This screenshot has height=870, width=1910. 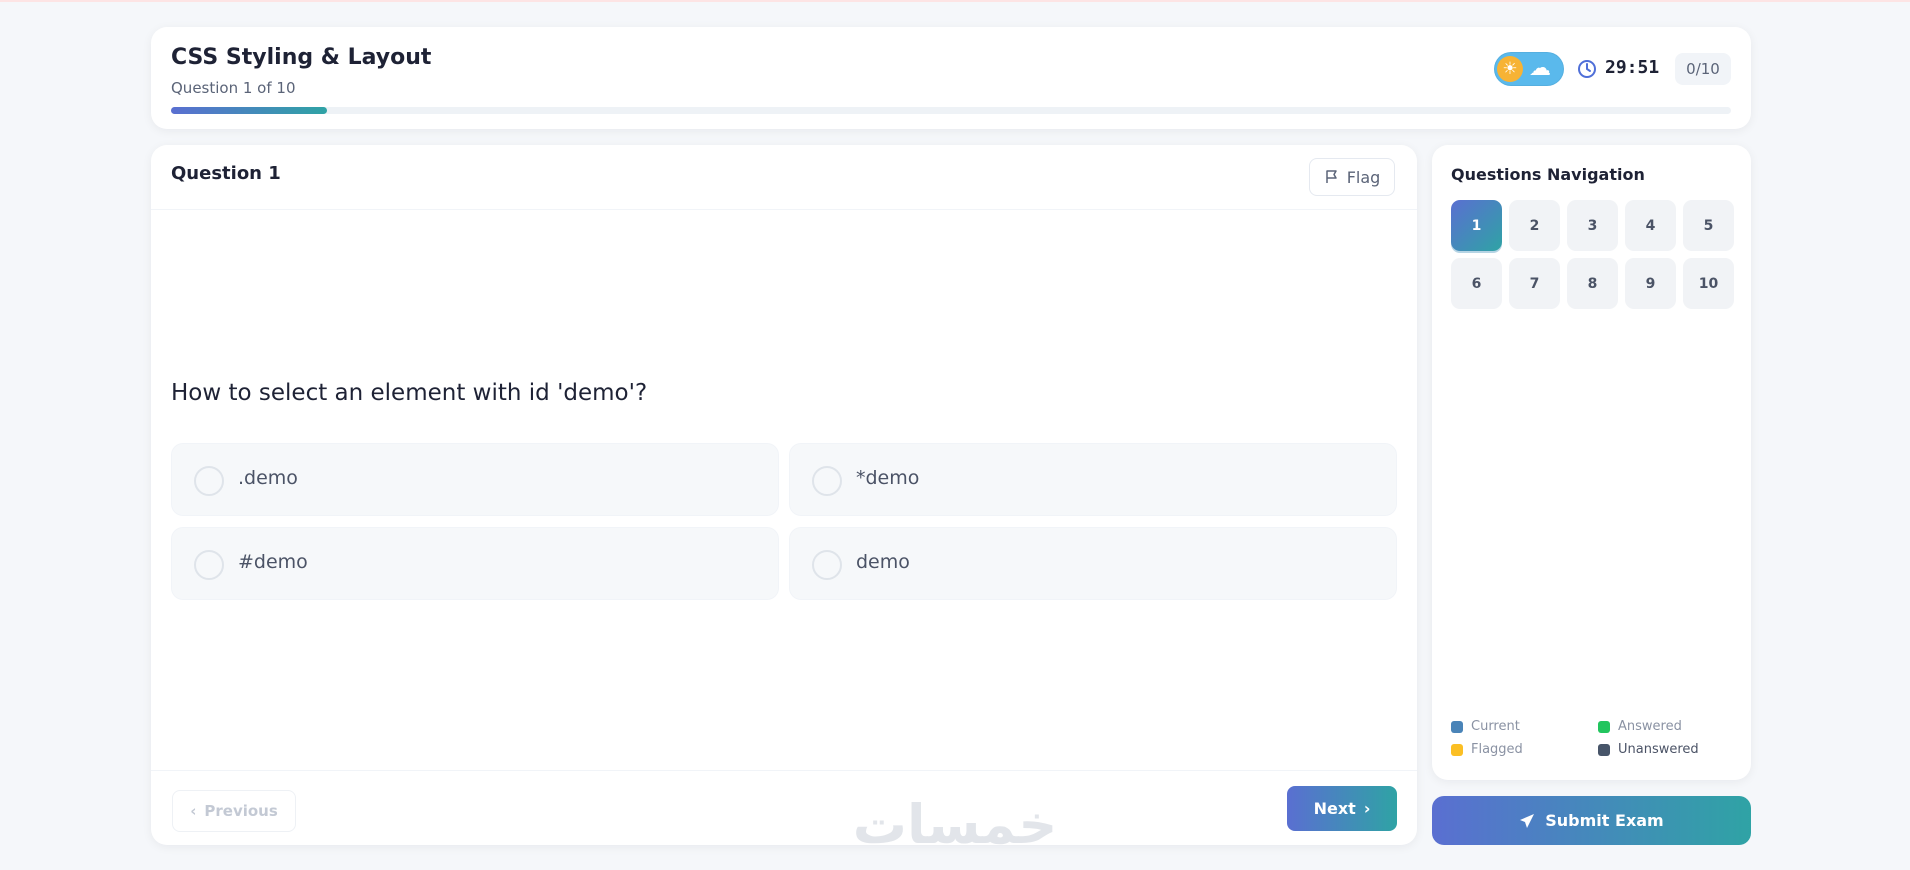 What do you see at coordinates (1524, 749) in the screenshot?
I see `legend-item: Flagged` at bounding box center [1524, 749].